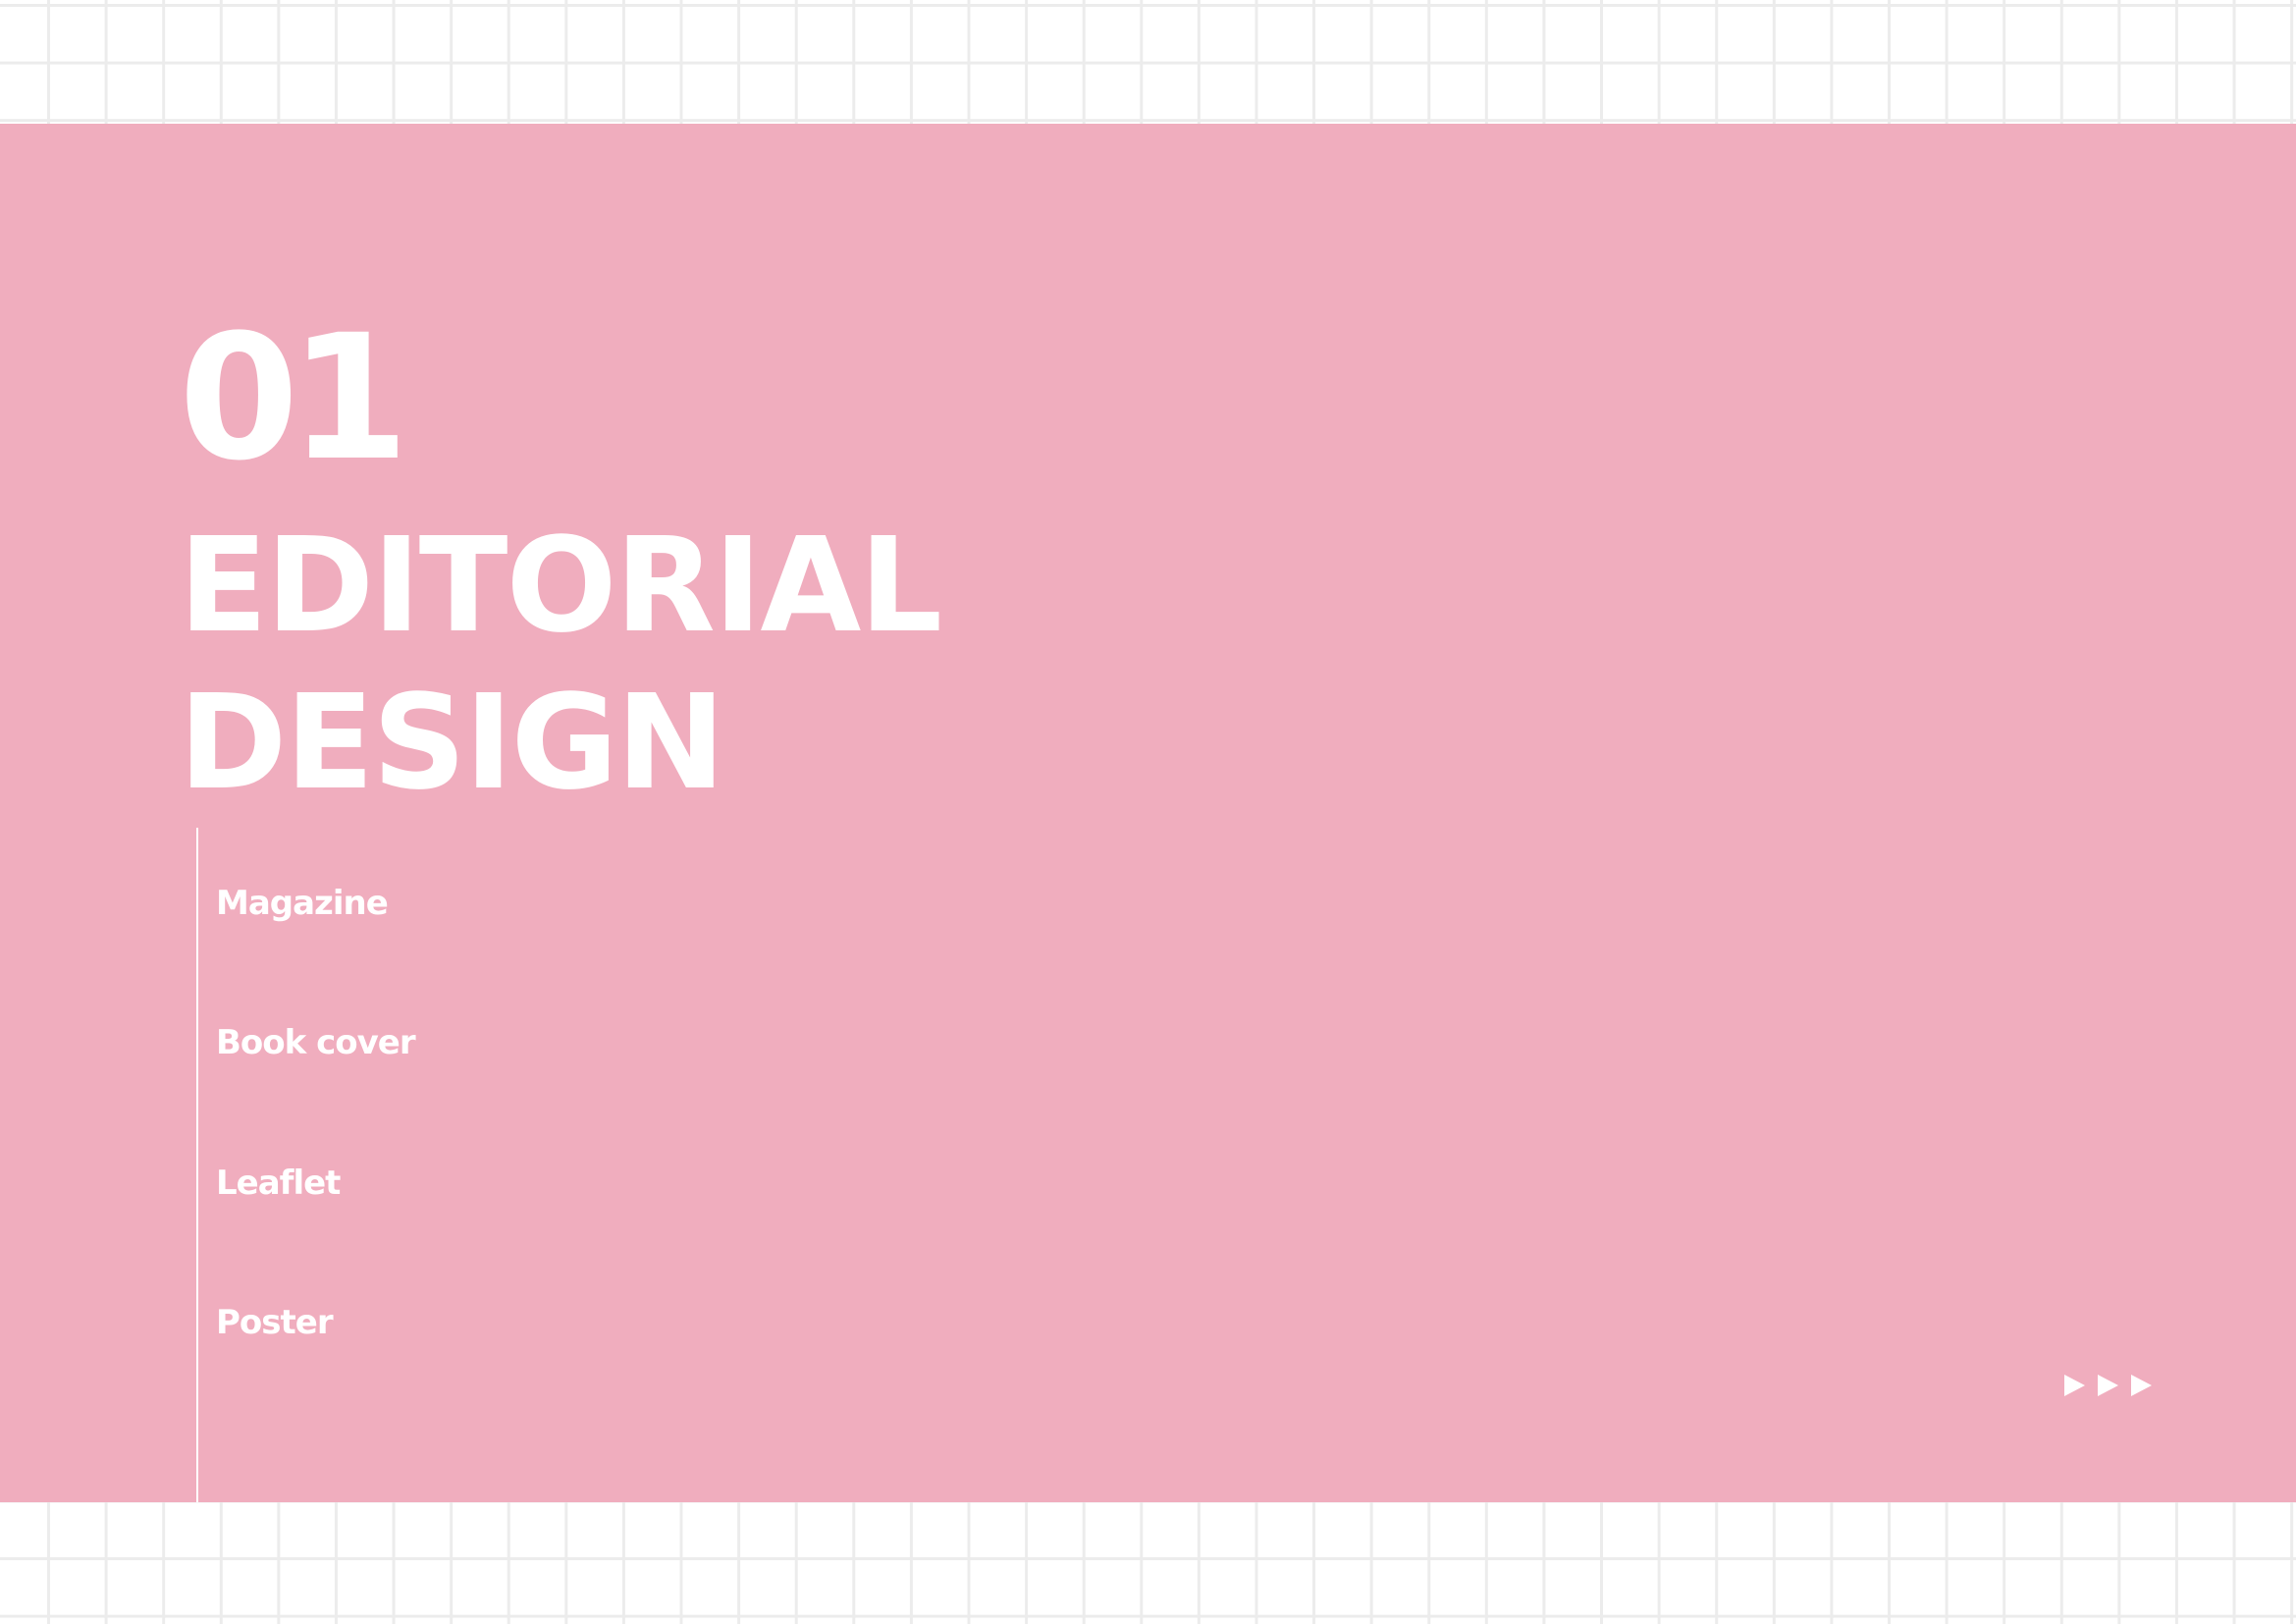  Describe the element at coordinates (452, 743) in the screenshot. I see `section-title-line-2: DESIGN` at that location.